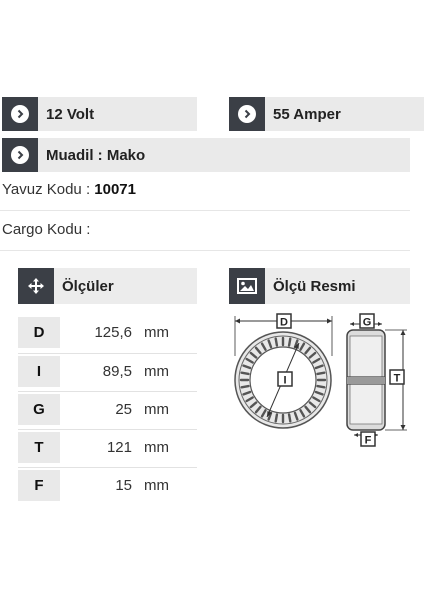 Image resolution: width=424 pixels, height=600 pixels. What do you see at coordinates (113, 332) in the screenshot?
I see `dimension-value: 125,6` at bounding box center [113, 332].